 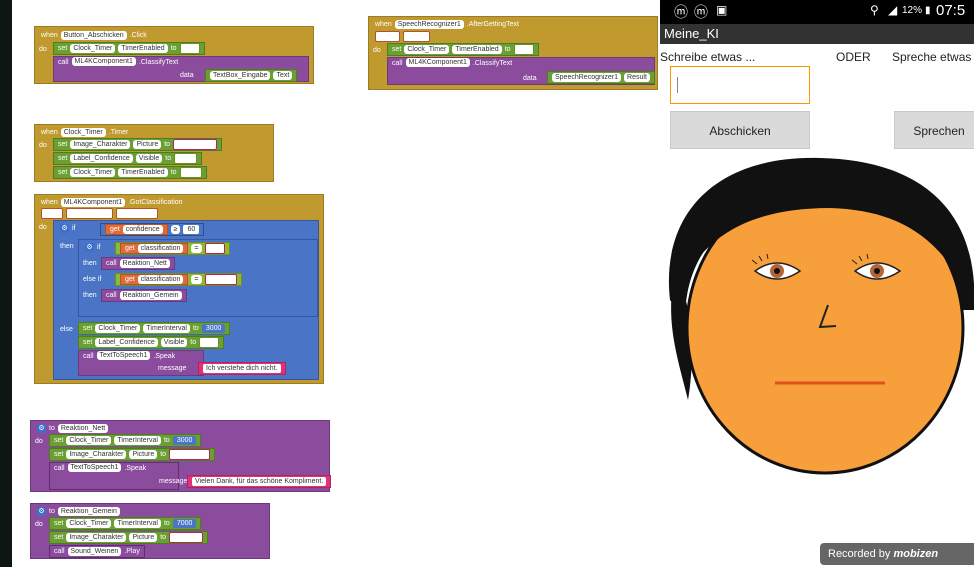 I want to click on procedure-dropdown: Reaktion_Nett, so click(x=144, y=263).